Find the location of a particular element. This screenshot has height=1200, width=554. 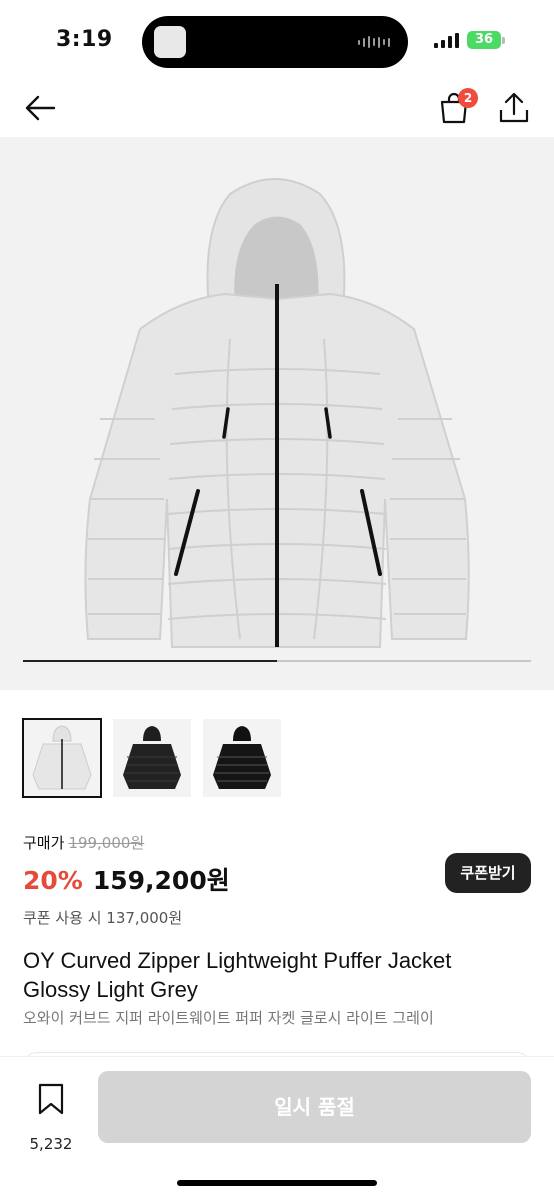

sale-price: 159,200원 is located at coordinates (161, 880).